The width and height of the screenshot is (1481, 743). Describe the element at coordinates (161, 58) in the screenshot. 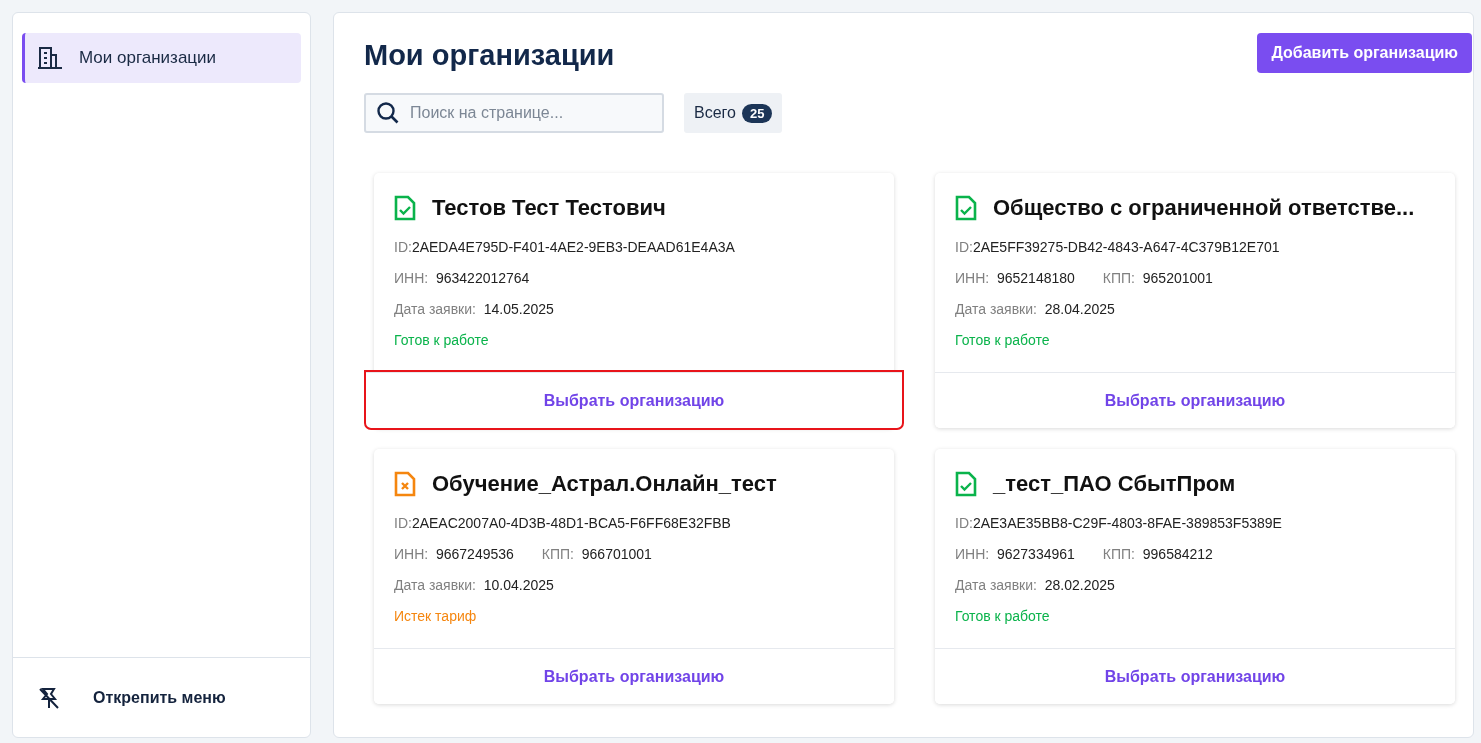

I see `sidebar-item: Мои организации` at that location.